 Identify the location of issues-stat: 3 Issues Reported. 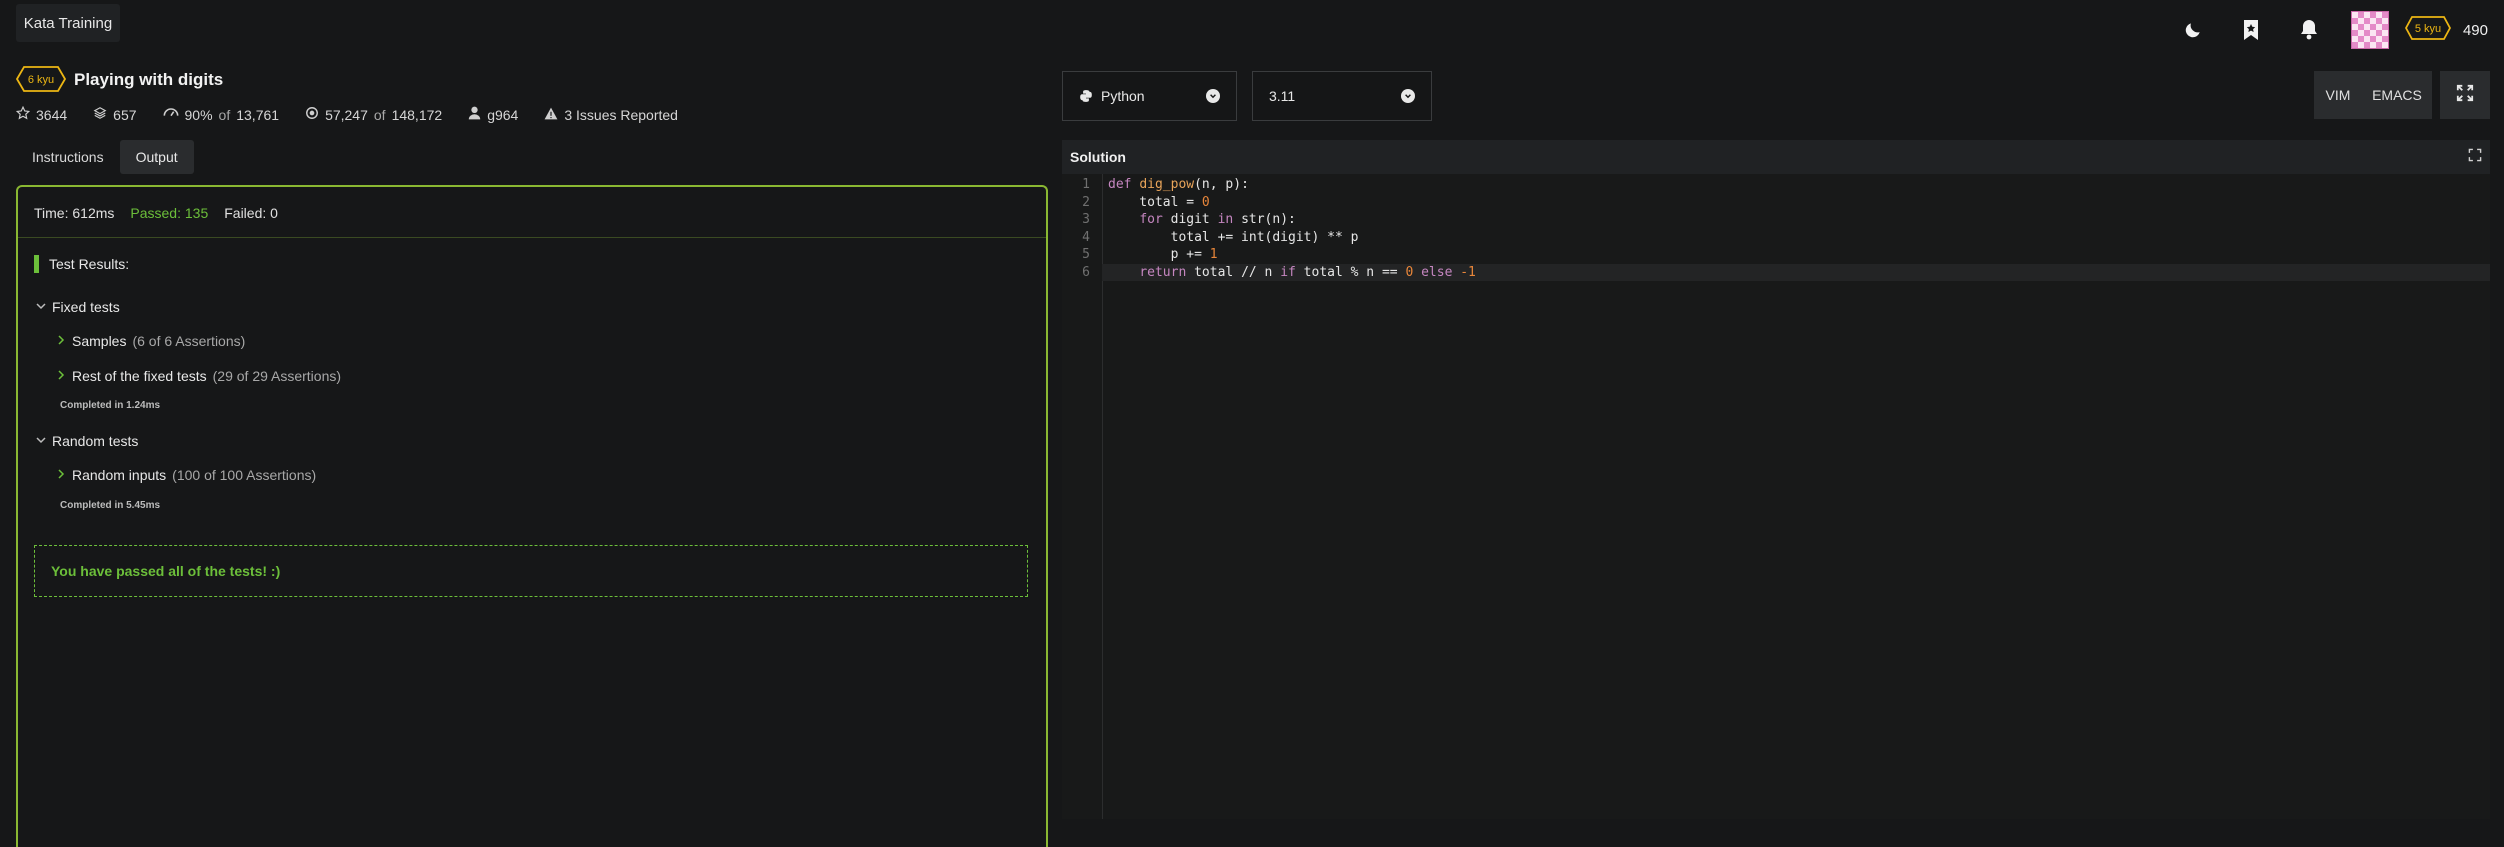
(611, 115).